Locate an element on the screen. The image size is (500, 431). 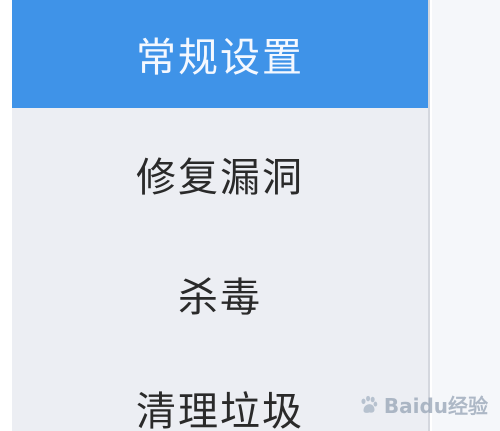
sidebar-item-label: 常规设置 is located at coordinates (220, 58).